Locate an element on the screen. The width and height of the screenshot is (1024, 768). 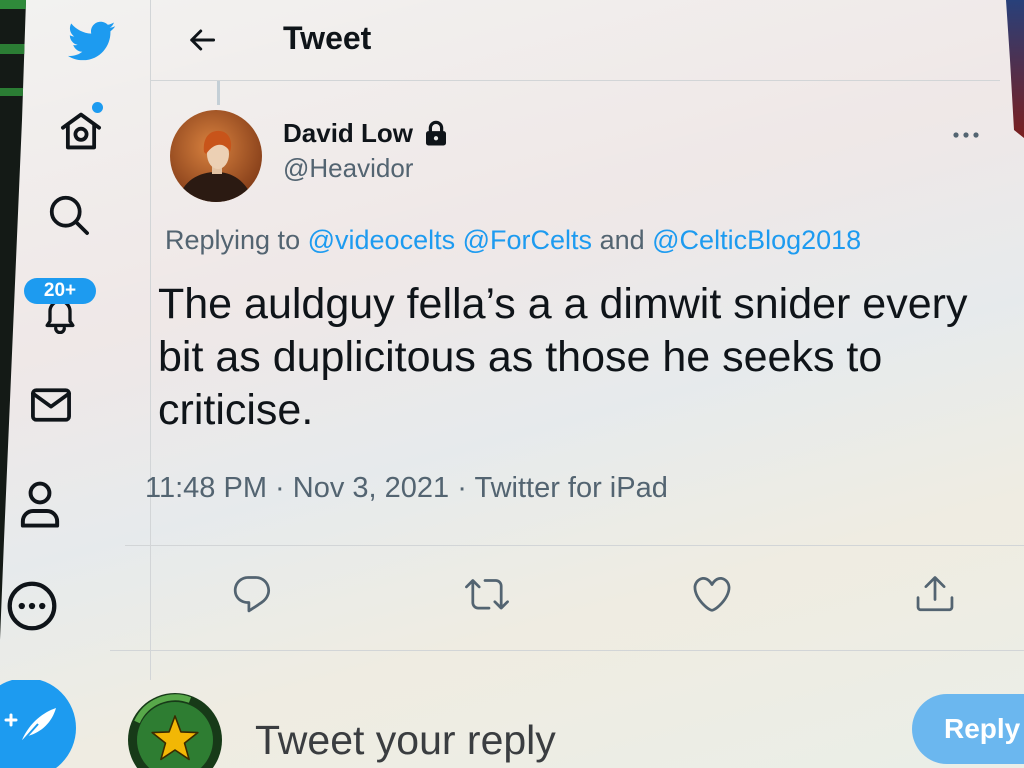
reply-mention-link: @CelticBlog2018 is located at coordinates (756, 240).